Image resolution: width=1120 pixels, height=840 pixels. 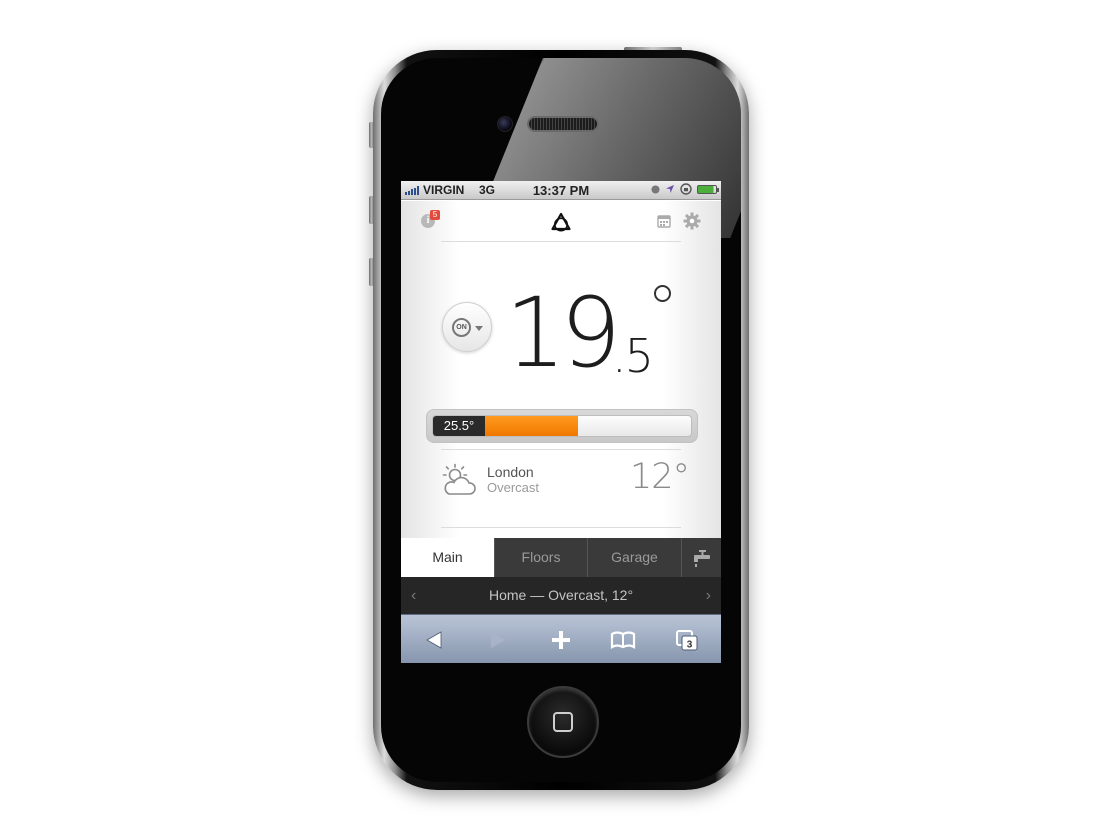 What do you see at coordinates (634, 557) in the screenshot?
I see `tab-garage: Garage` at bounding box center [634, 557].